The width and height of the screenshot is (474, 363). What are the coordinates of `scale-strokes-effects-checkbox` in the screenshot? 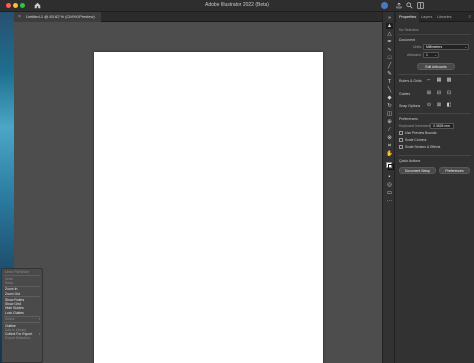 It's located at (401, 147).